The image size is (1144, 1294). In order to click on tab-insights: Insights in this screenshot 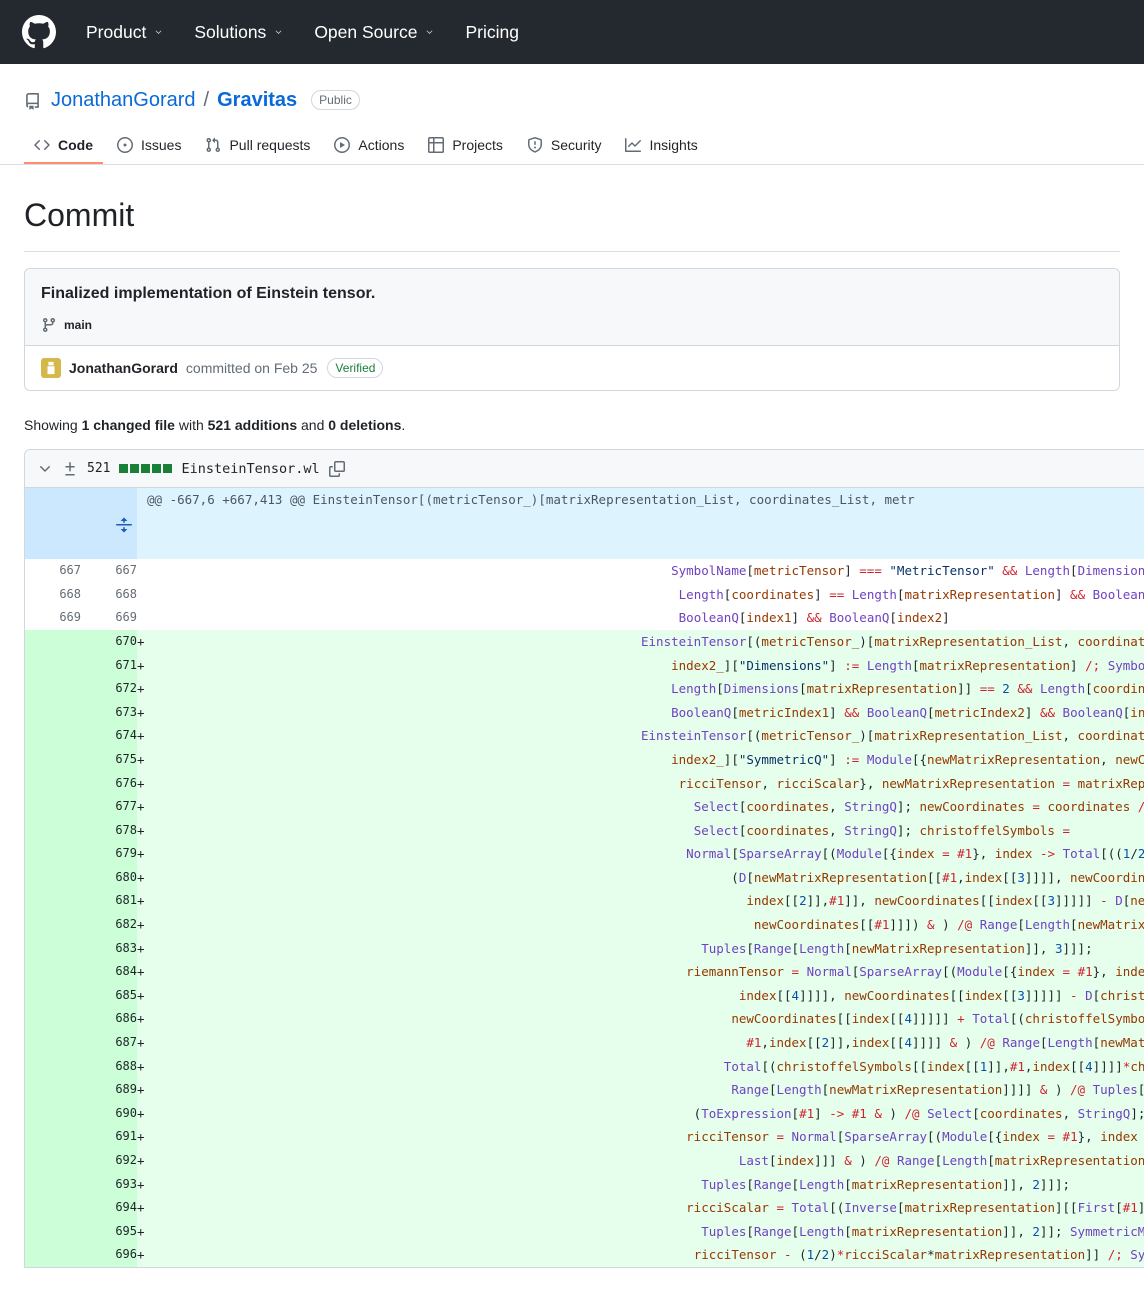, I will do `click(661, 147)`.